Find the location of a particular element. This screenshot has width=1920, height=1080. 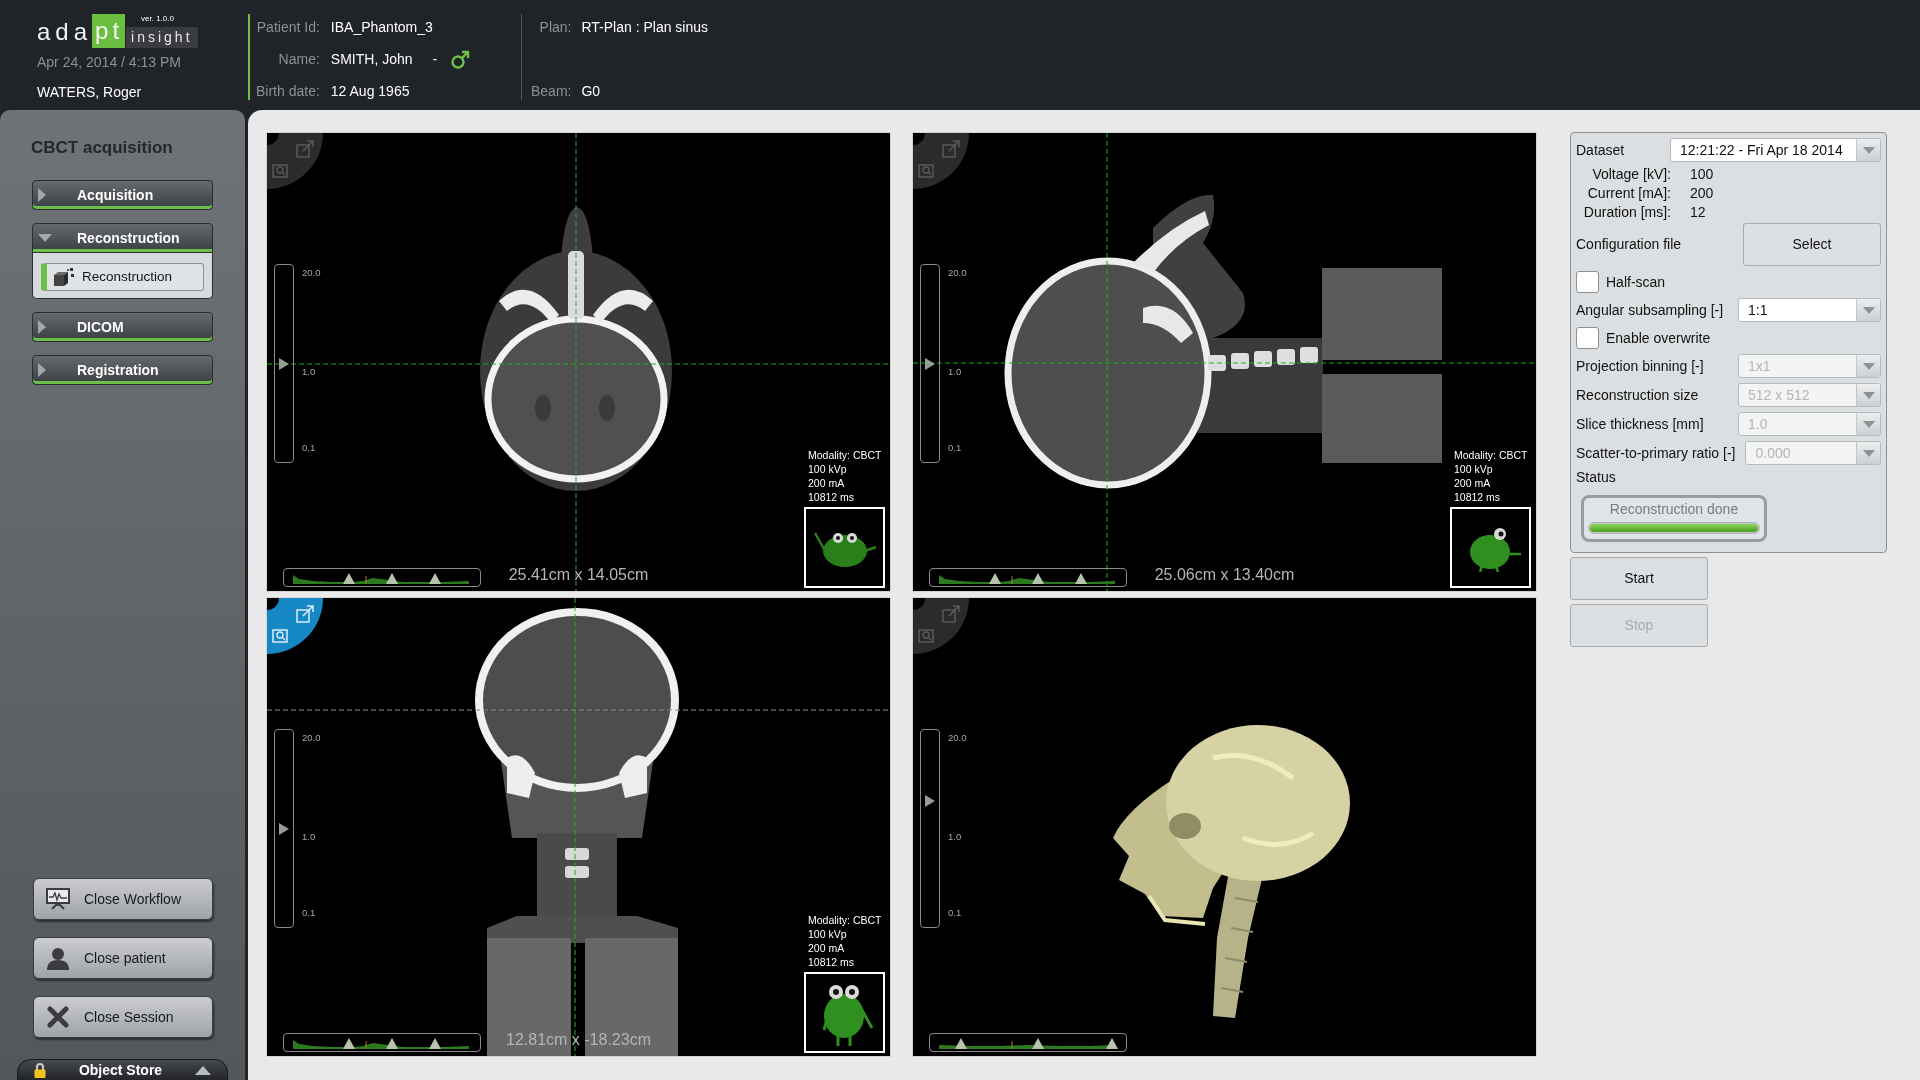

reading-label: Voltage [kV]: is located at coordinates (1631, 174).